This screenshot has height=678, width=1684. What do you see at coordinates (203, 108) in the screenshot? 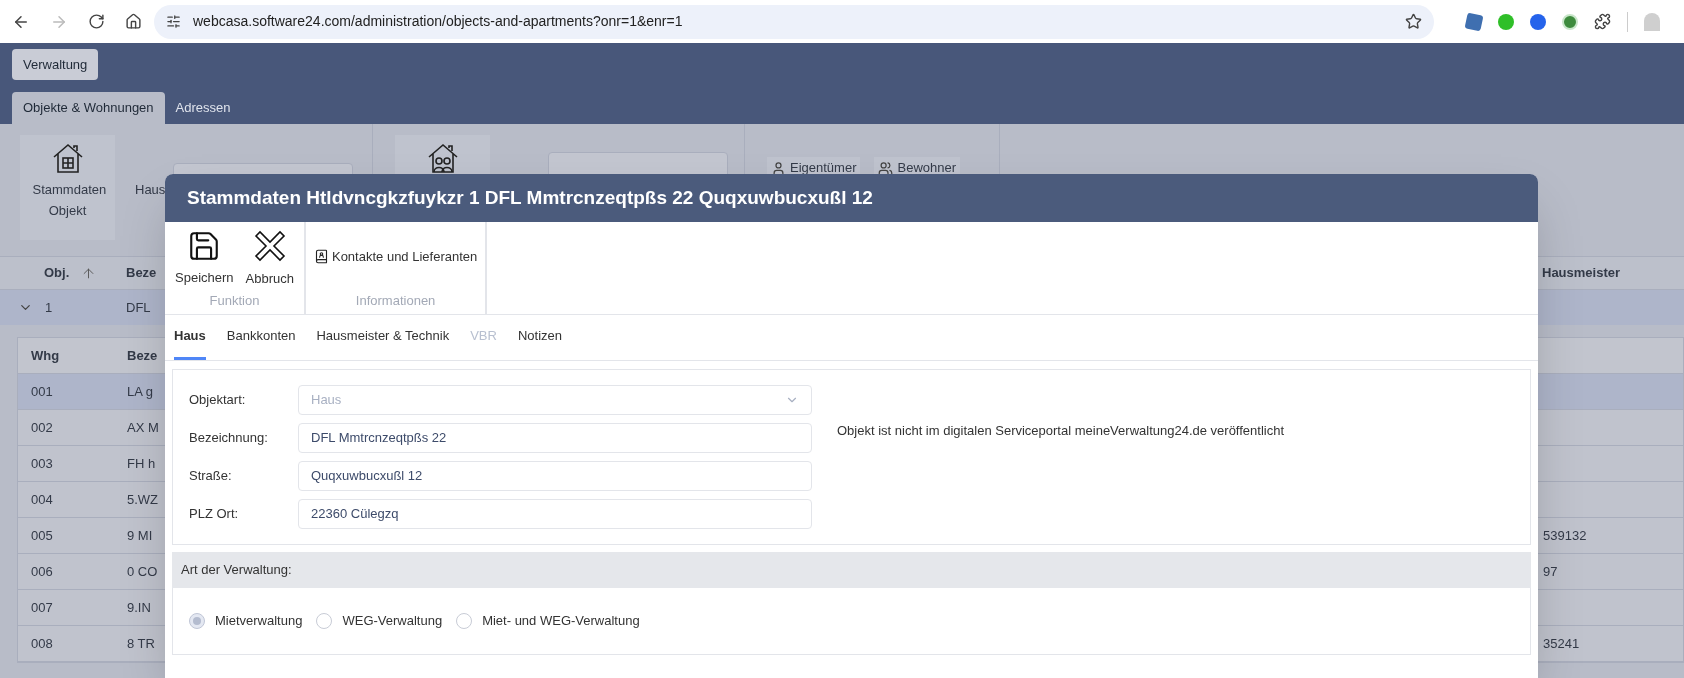
I see `app-tab: Adressen` at bounding box center [203, 108].